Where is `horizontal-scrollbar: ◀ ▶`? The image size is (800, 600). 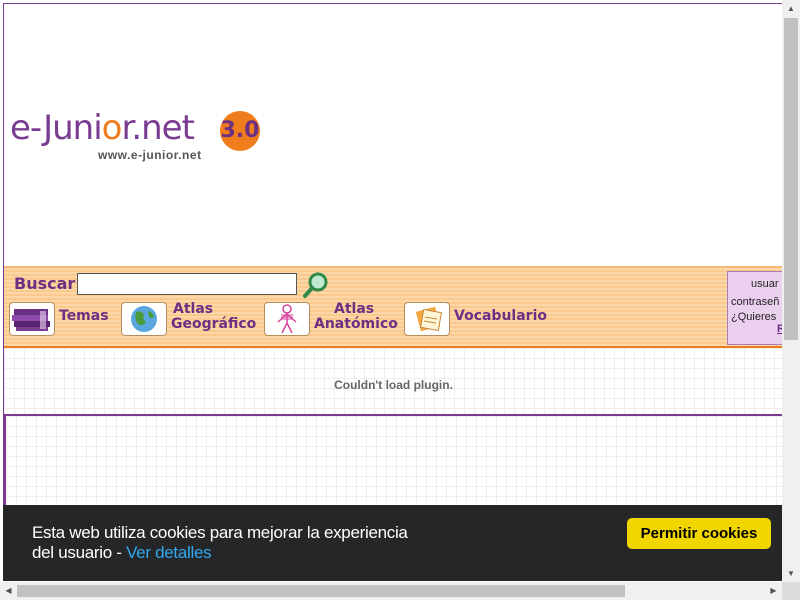 horizontal-scrollbar: ◀ ▶ is located at coordinates (391, 591).